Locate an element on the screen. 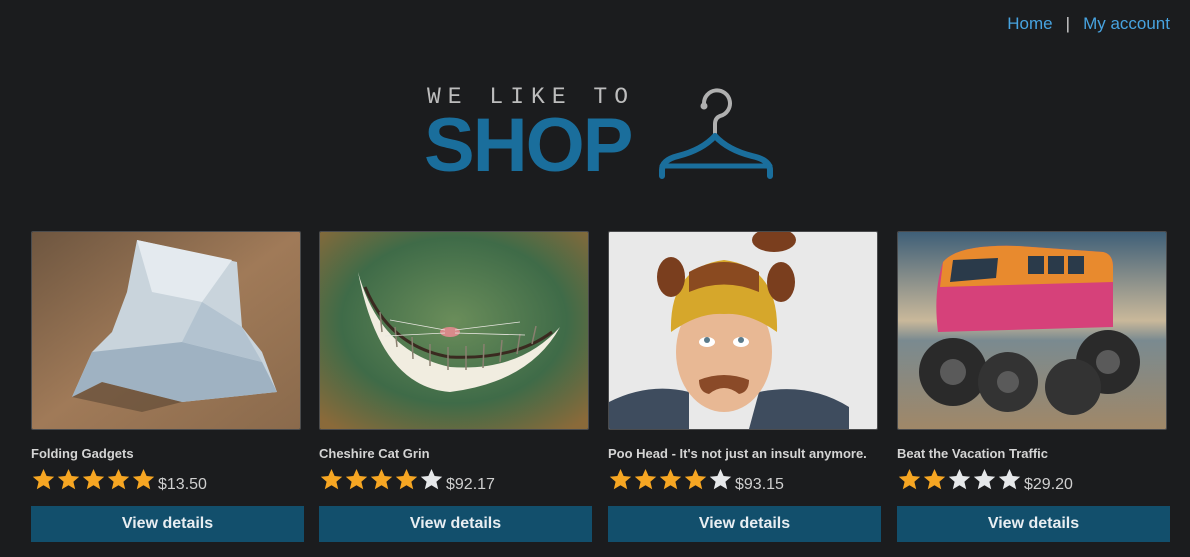 The image size is (1190, 557). star-rating: $29.20 is located at coordinates (985, 481).